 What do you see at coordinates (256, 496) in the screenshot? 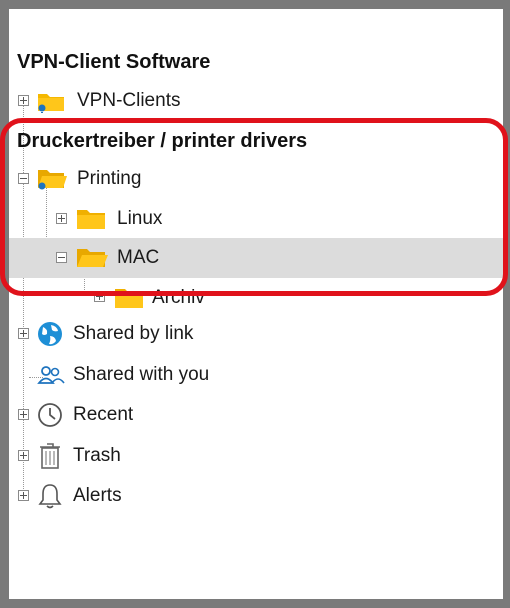
I see `tree-item-alerts: Alerts` at bounding box center [256, 496].